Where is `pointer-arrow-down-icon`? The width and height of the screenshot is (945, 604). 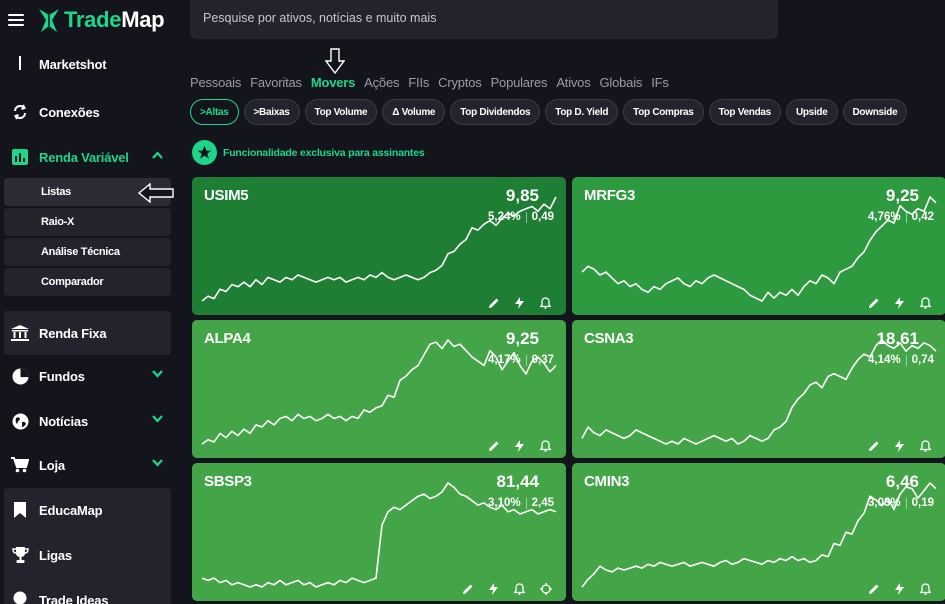
pointer-arrow-down-icon is located at coordinates (335, 61).